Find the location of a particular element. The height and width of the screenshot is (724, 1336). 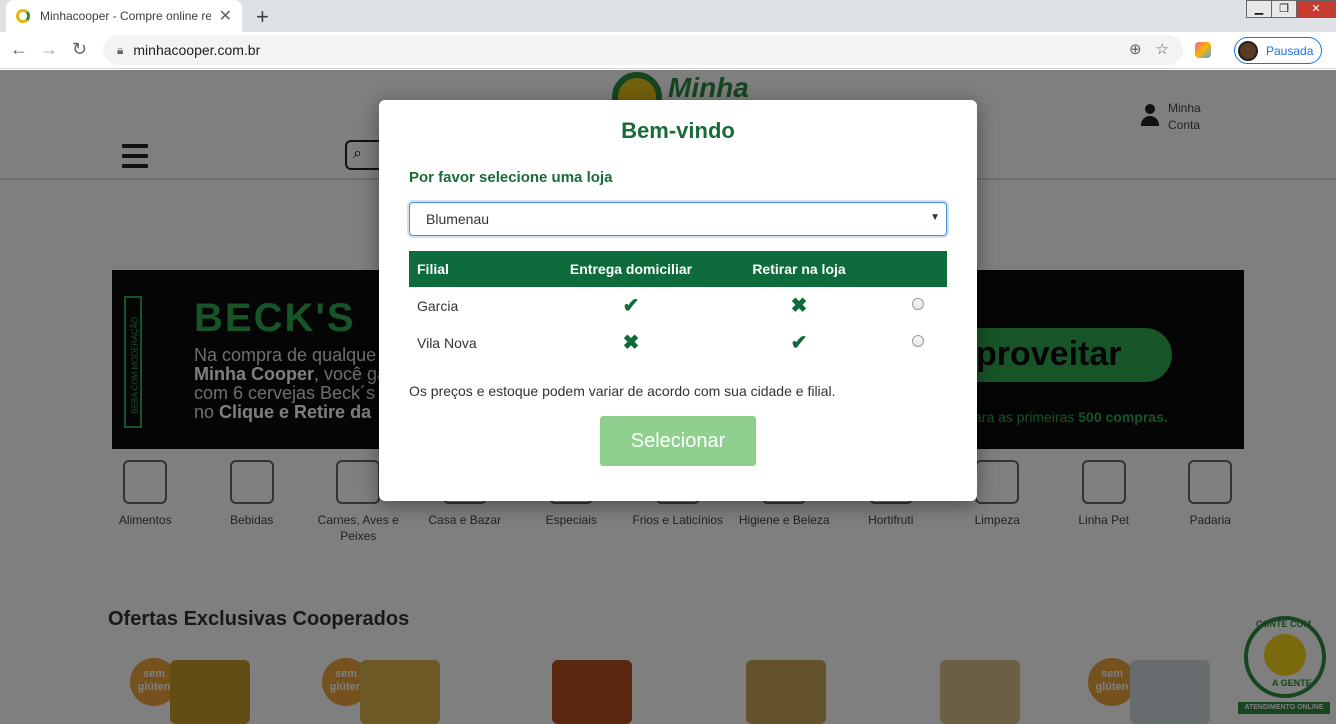

table-row: Vila Nova ✖ ✔ is located at coordinates (678, 342).